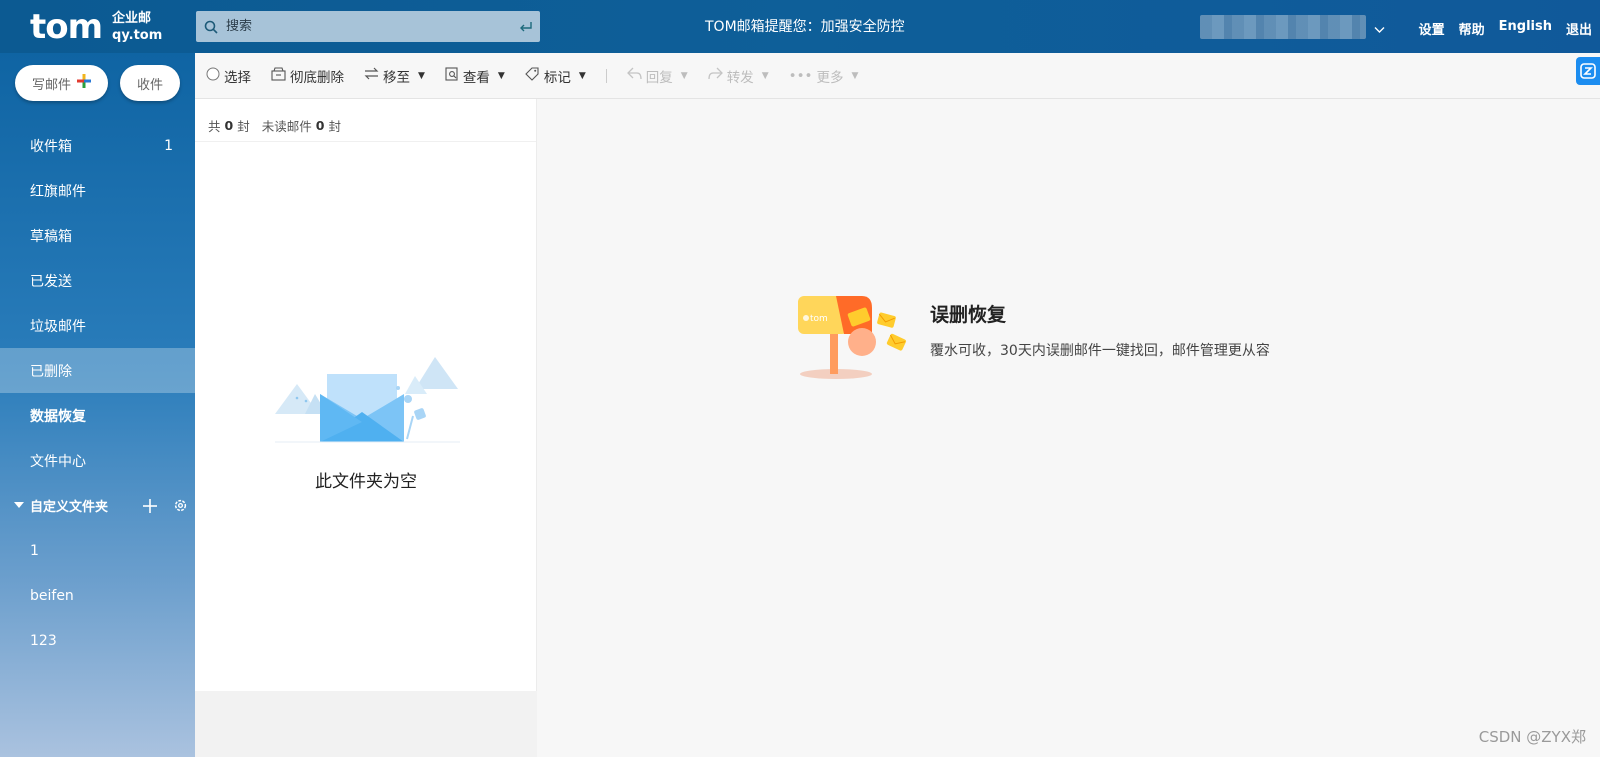 This screenshot has height=757, width=1600. Describe the element at coordinates (97, 640) in the screenshot. I see `sidebar-item-custom-123: 123` at that location.